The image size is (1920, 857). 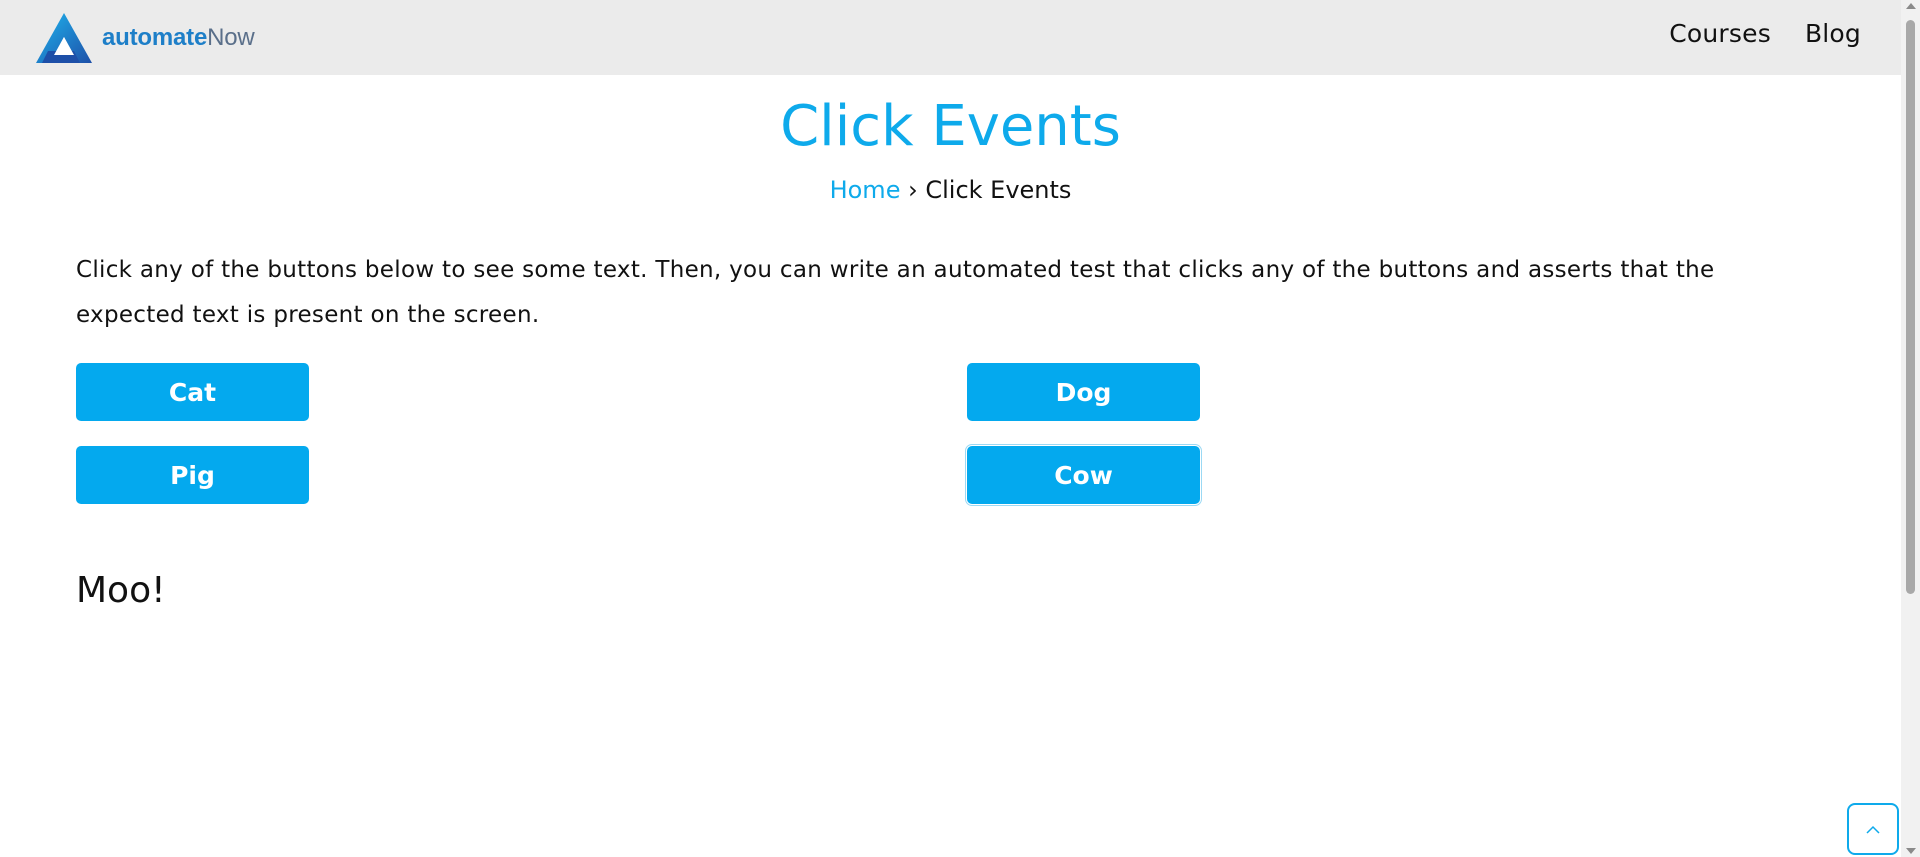 What do you see at coordinates (121, 590) in the screenshot?
I see `result-text: Moo!` at bounding box center [121, 590].